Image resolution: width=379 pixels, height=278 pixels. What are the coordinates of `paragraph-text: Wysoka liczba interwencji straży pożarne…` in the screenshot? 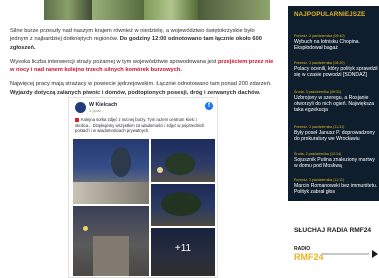 It's located at (114, 61).